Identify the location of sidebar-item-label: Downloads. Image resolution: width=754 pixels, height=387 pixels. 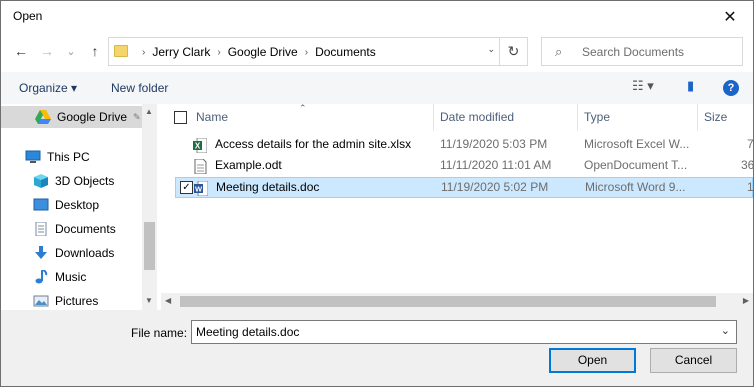
(85, 253).